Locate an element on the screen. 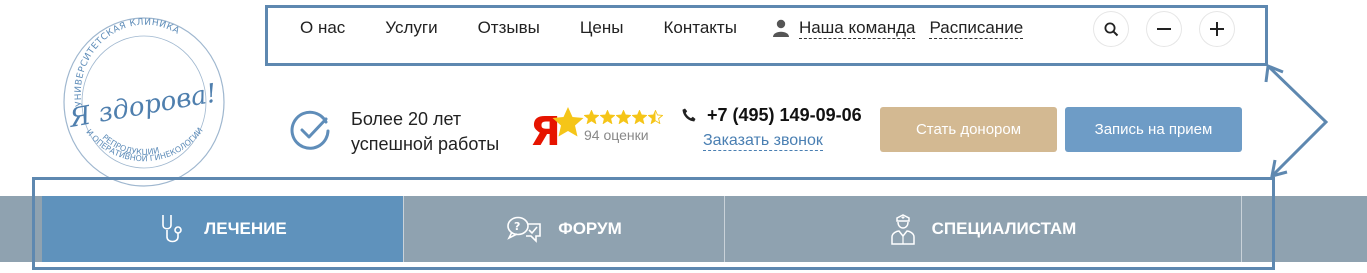 The height and width of the screenshot is (273, 1367). minus-icon is located at coordinates (1164, 29).